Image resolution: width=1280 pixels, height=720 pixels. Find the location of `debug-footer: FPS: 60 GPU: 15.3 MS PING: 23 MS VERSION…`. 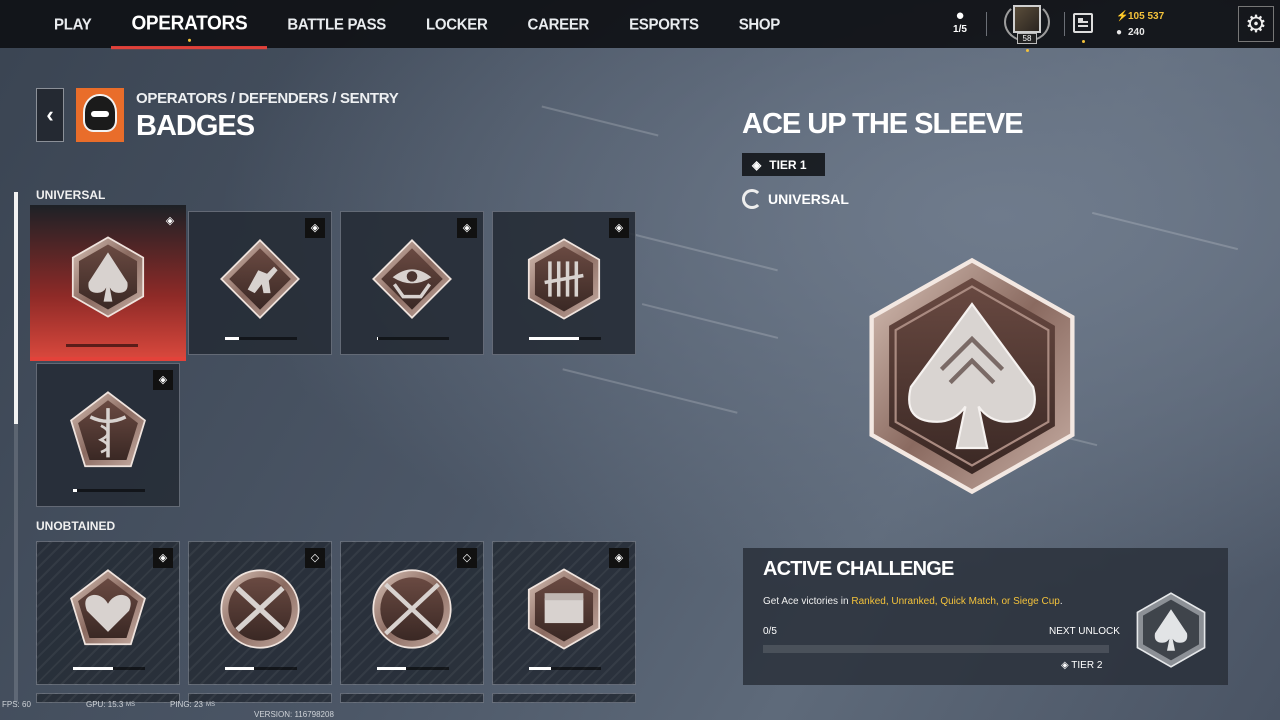

debug-footer: FPS: 60 GPU: 15.3 MS PING: 23 MS VERSION… is located at coordinates (170, 709).